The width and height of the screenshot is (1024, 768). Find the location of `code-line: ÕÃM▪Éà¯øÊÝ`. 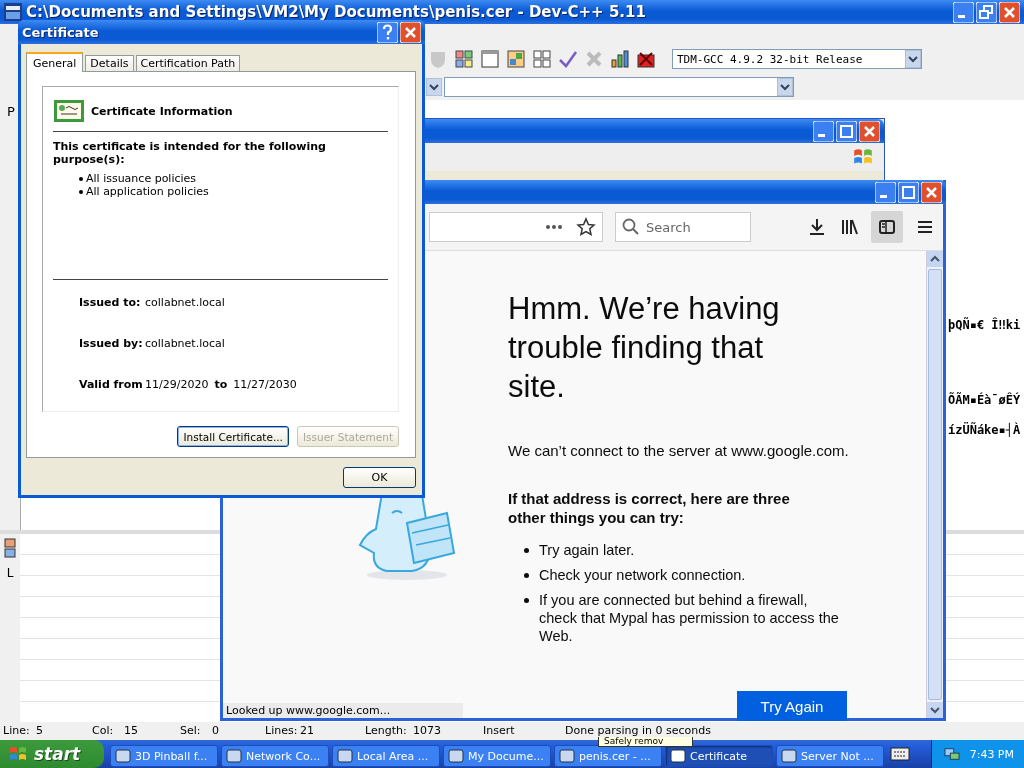

code-line: ÕÃM▪Éà¯øÊÝ is located at coordinates (984, 400).